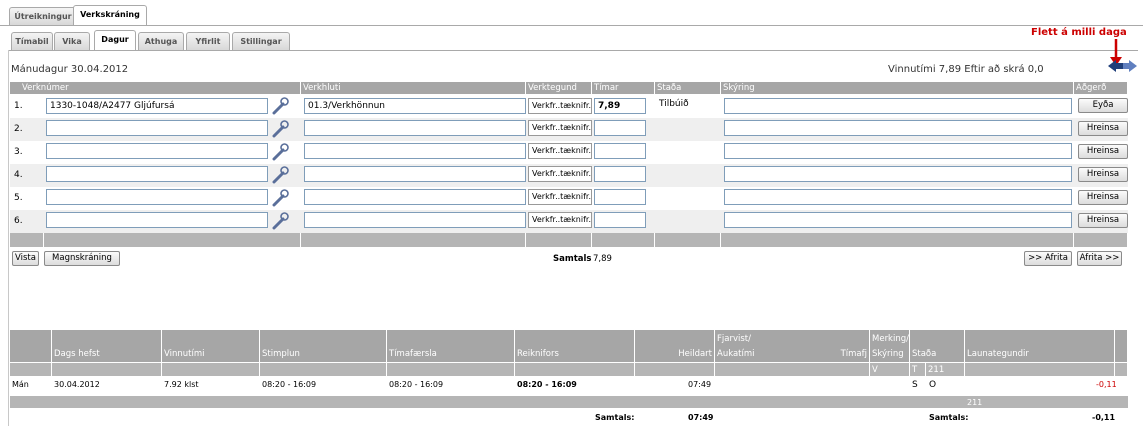  Describe the element at coordinates (157, 106) in the screenshot. I see `verknumer-input: 1330-1048/A2477 Gljúfursá` at that location.